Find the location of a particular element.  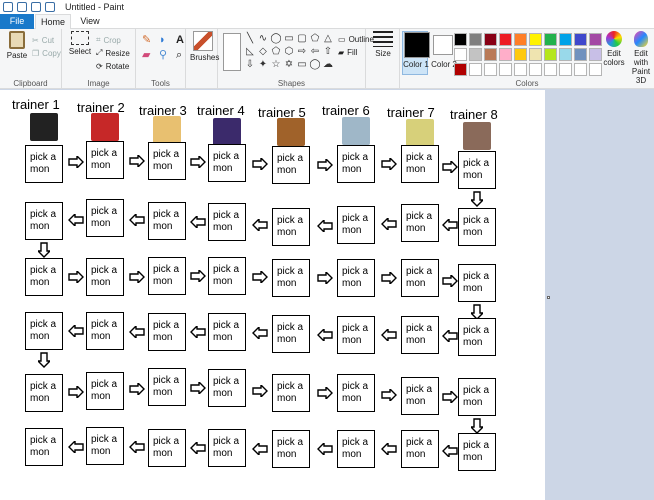

color2-swatch is located at coordinates (443, 45).